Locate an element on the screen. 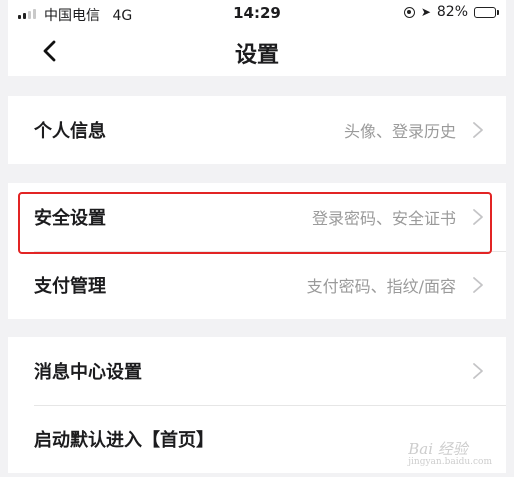  navigation-bar: 设置 is located at coordinates (257, 51).